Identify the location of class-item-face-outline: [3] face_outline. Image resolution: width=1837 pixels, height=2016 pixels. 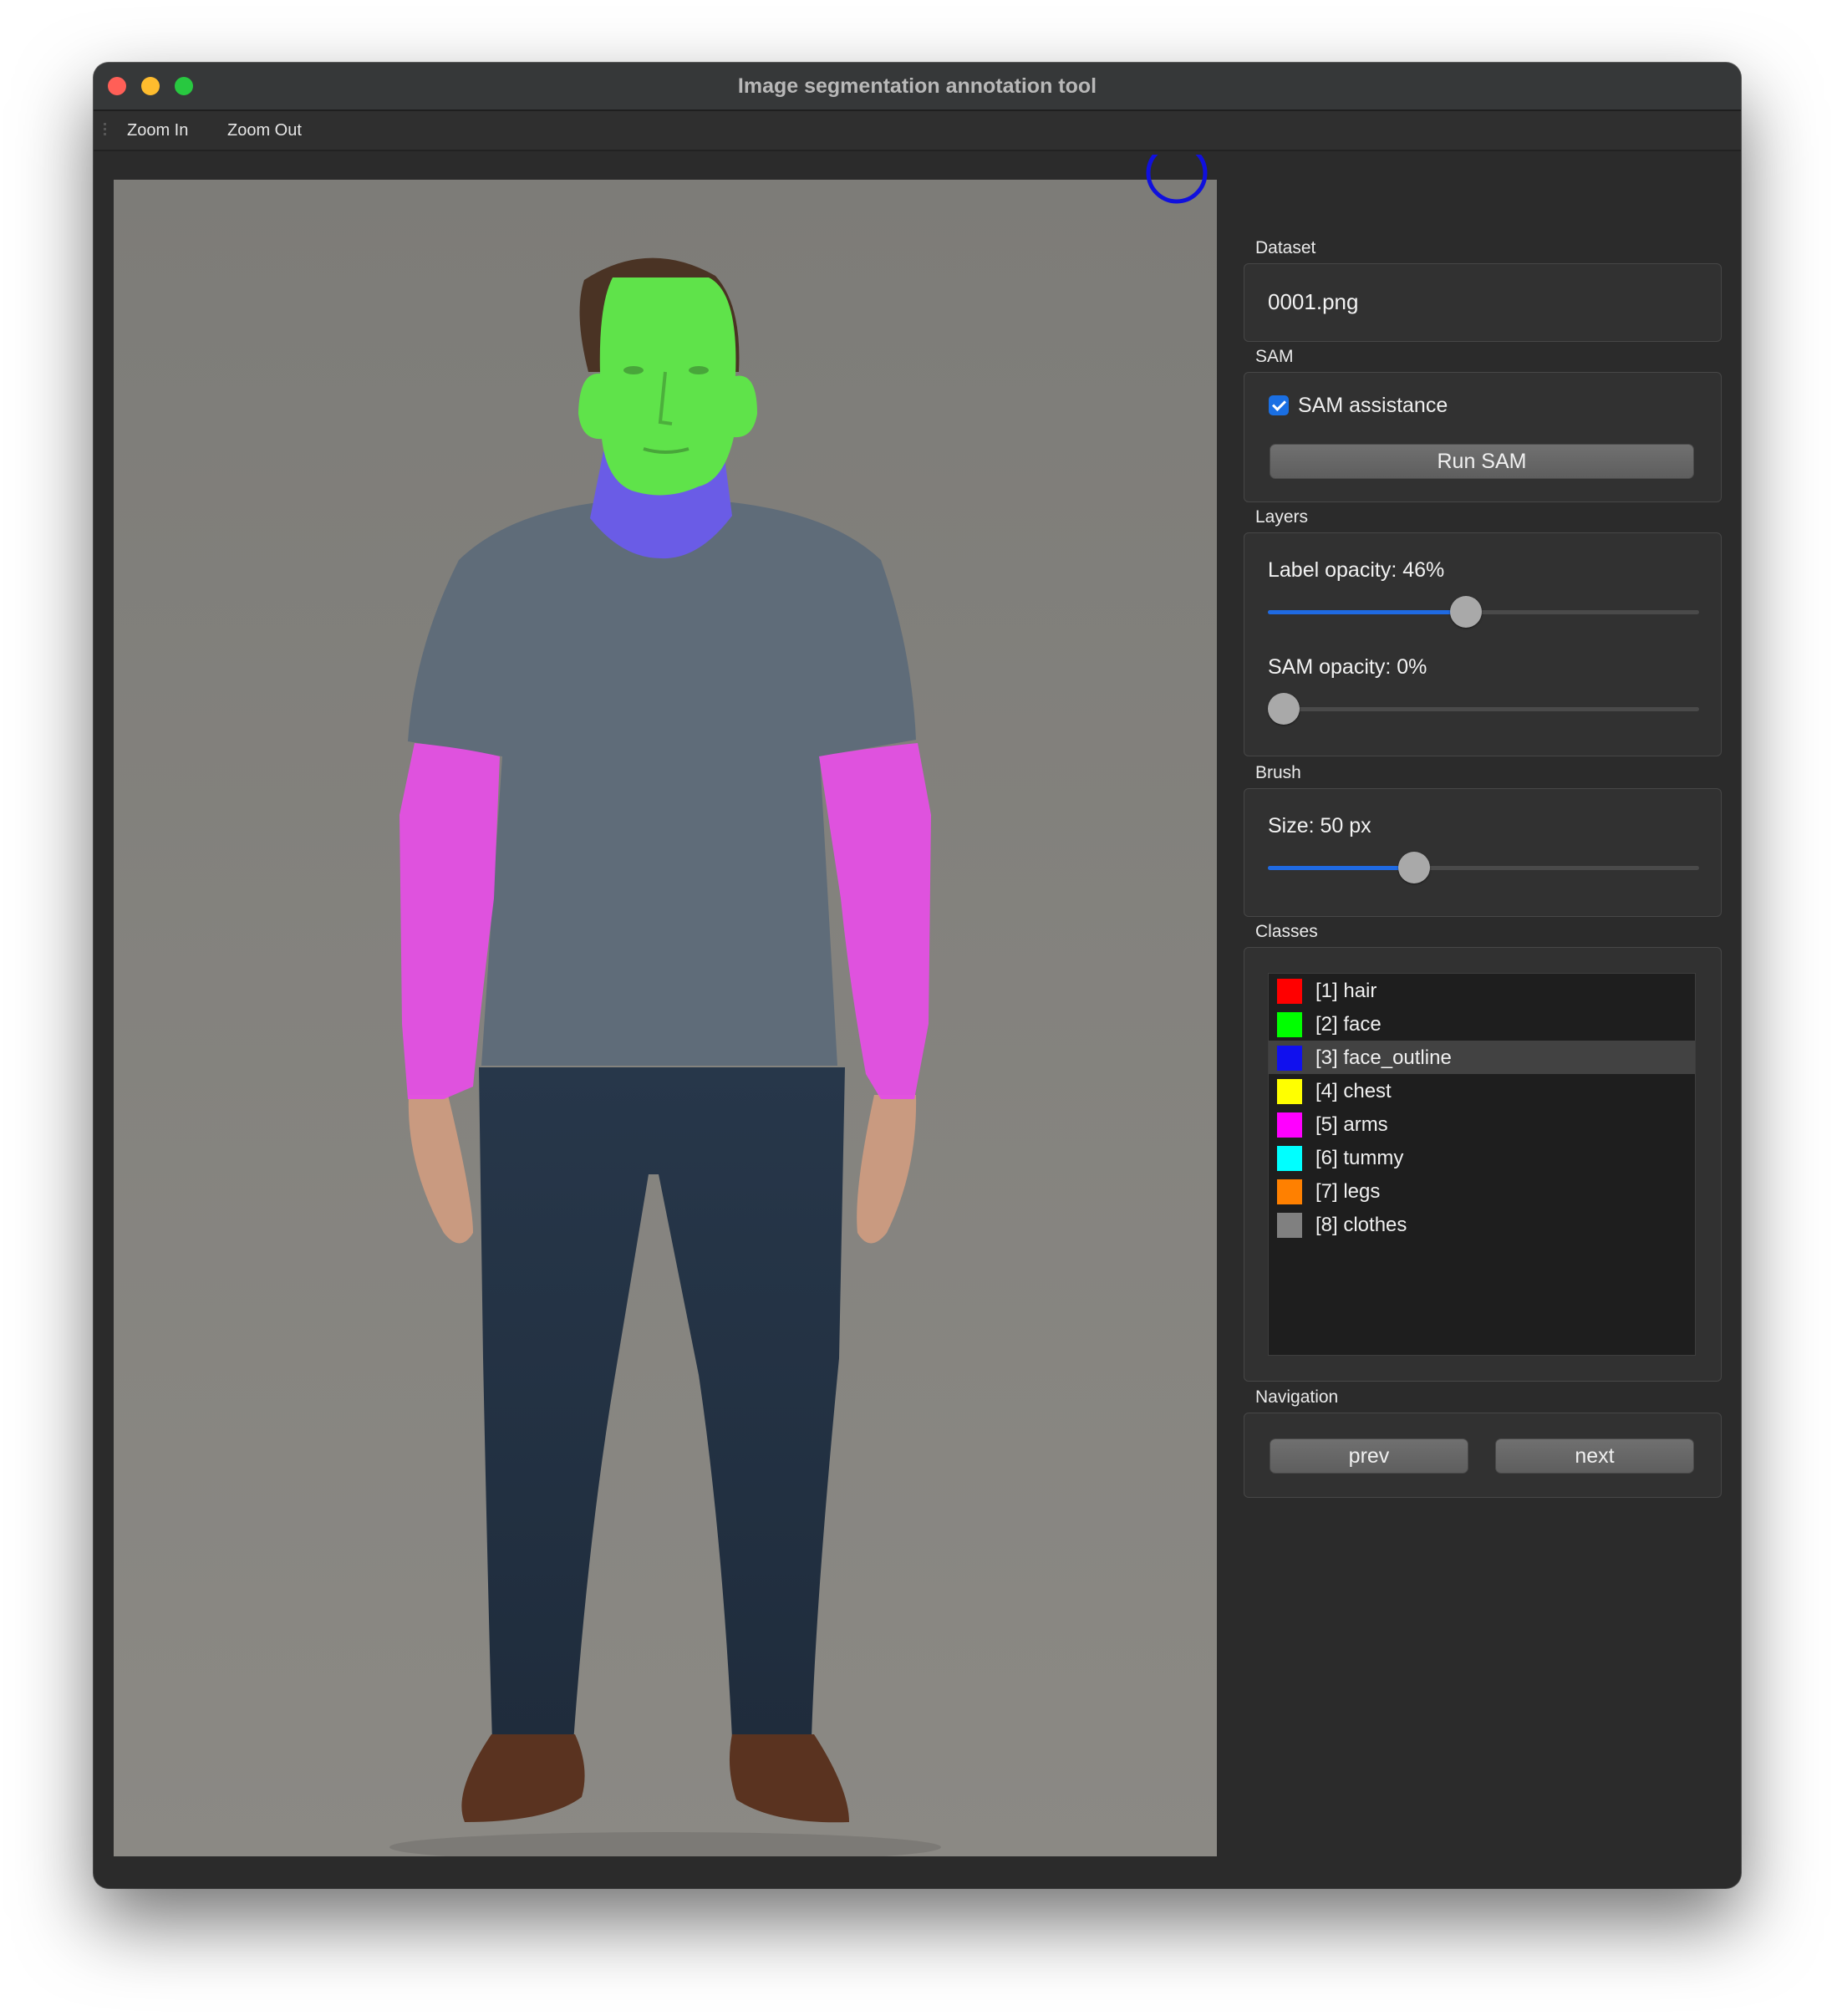
(1482, 1057).